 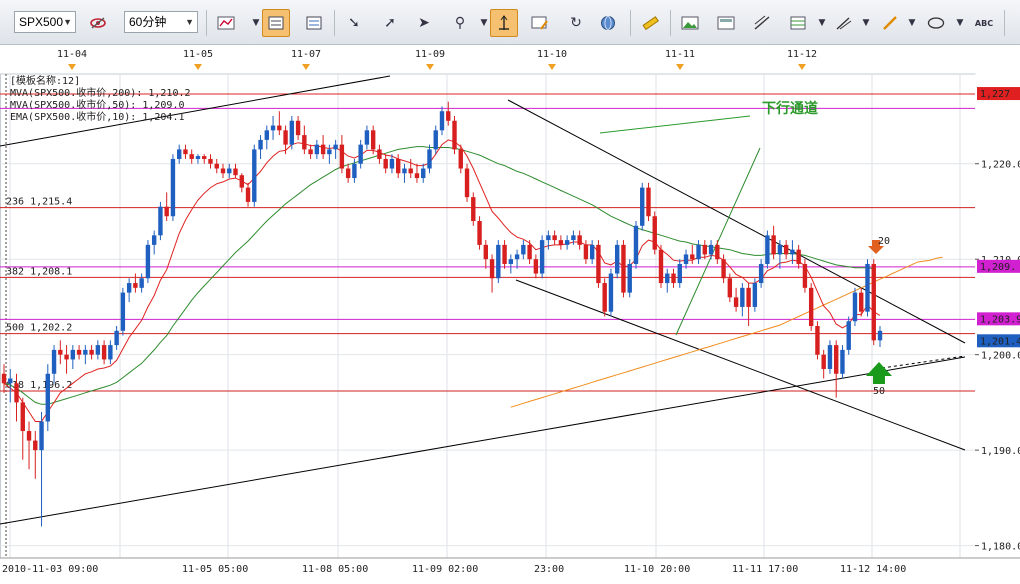 What do you see at coordinates (189, 22) in the screenshot?
I see `chevron-down-icon: ▼` at bounding box center [189, 22].